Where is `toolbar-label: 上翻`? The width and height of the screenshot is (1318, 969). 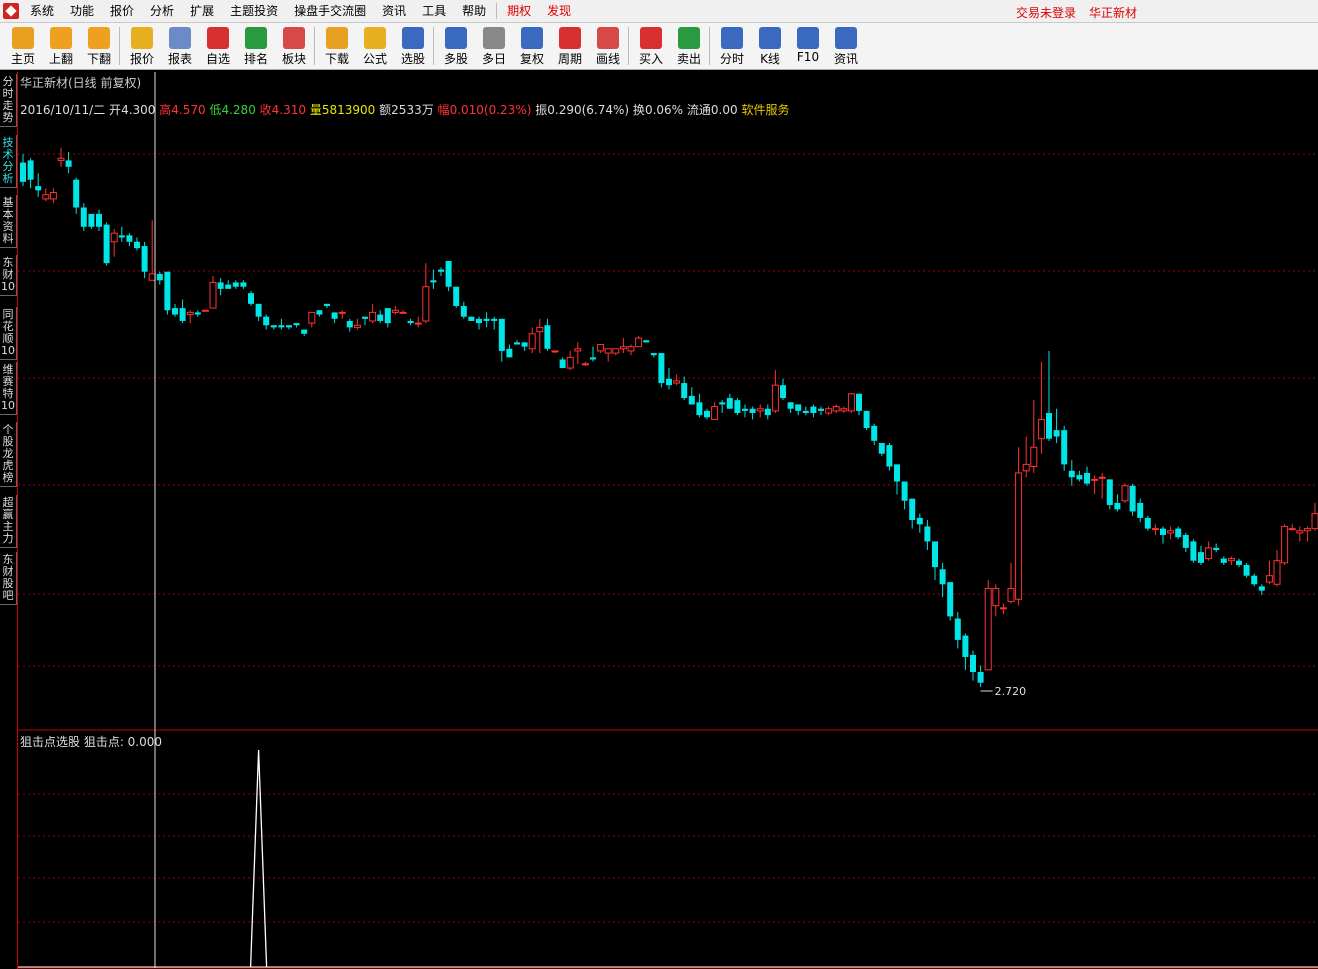
toolbar-label: 上翻 is located at coordinates (60, 59).